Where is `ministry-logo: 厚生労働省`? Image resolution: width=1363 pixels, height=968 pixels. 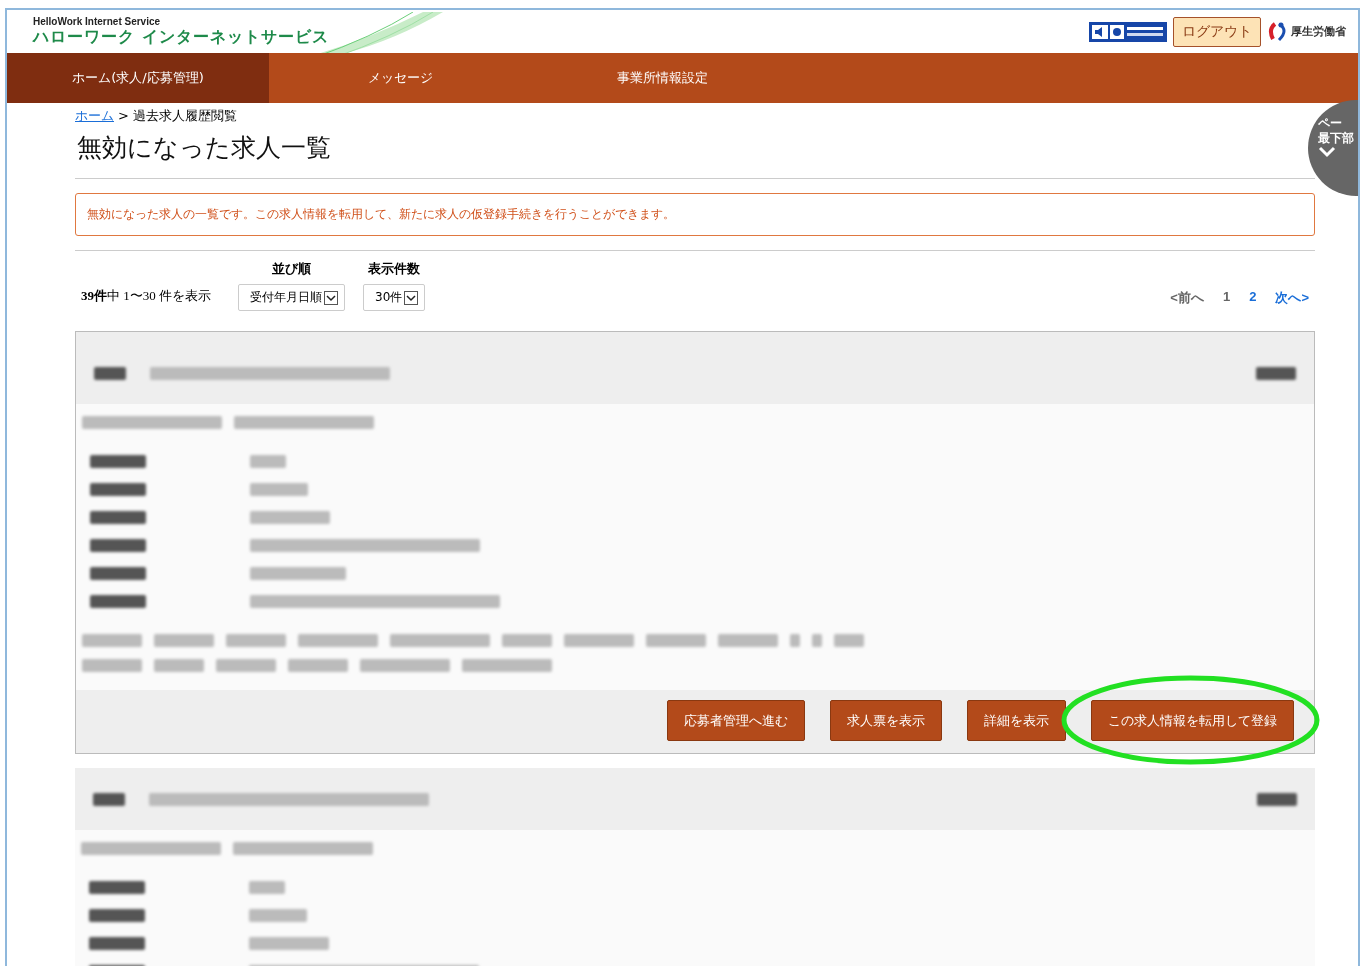 ministry-logo: 厚生労働省 is located at coordinates (1318, 31).